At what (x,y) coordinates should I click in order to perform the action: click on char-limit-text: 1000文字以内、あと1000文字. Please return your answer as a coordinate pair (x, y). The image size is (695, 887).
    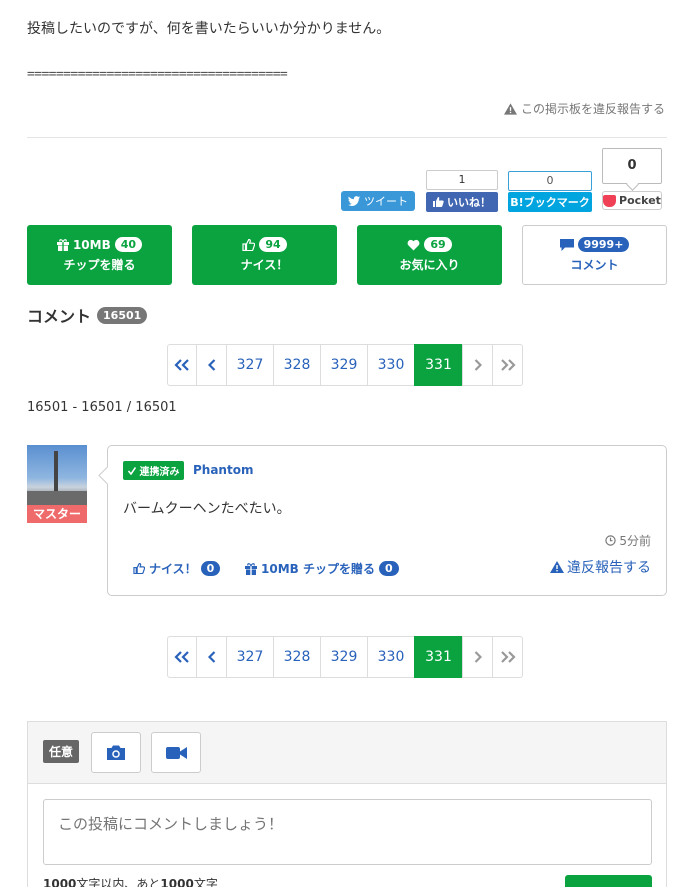
    Looking at the image, I should click on (130, 881).